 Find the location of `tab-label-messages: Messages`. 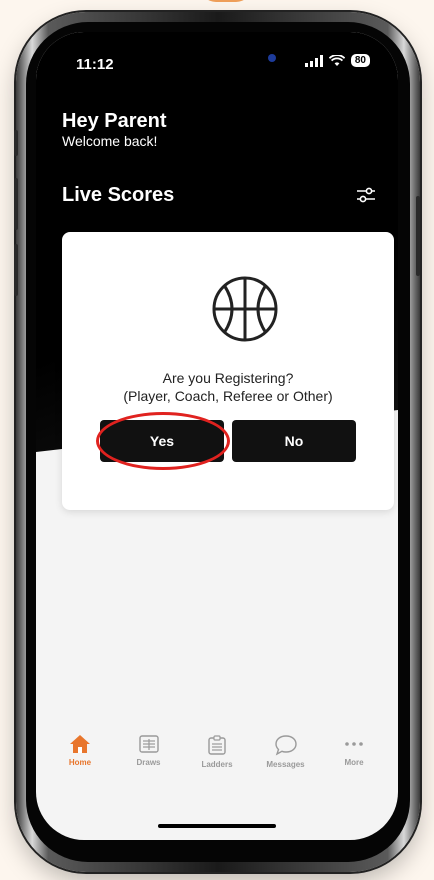

tab-label-messages: Messages is located at coordinates (285, 764).